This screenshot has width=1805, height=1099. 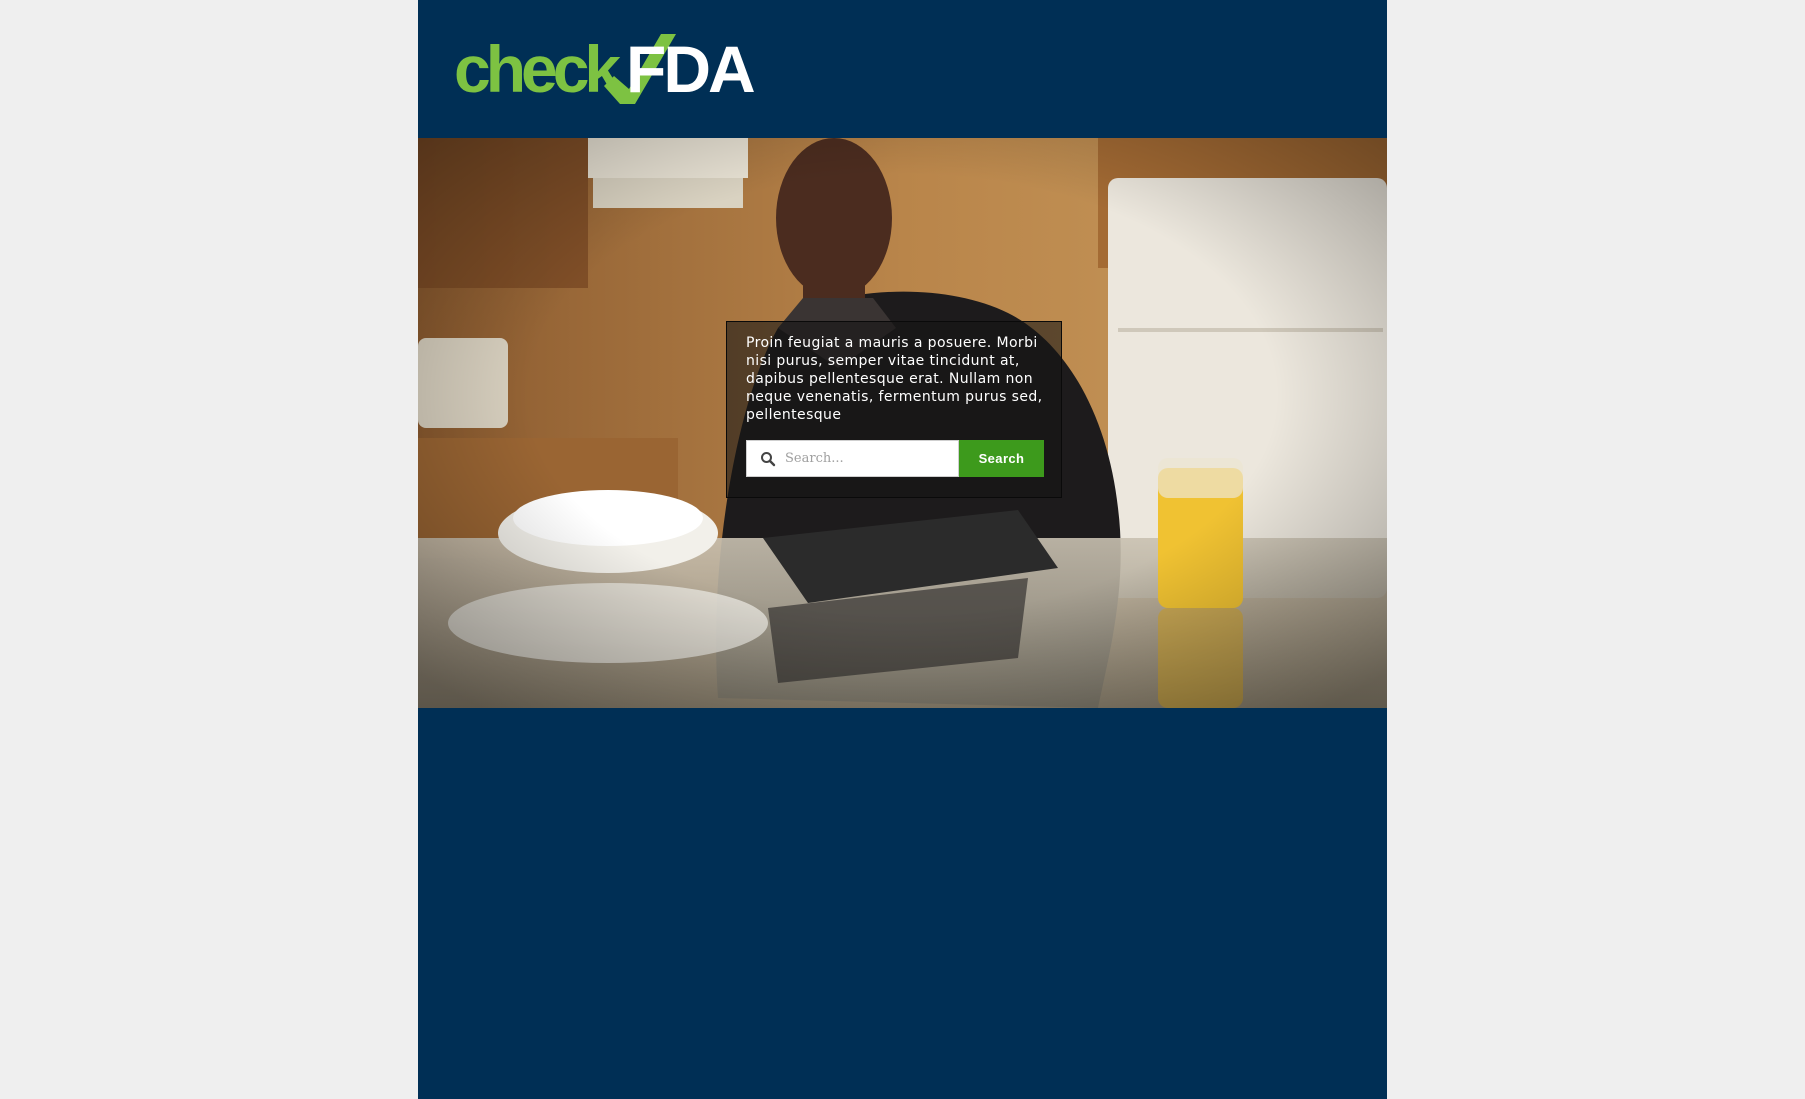 I want to click on search-icon, so click(x=768, y=459).